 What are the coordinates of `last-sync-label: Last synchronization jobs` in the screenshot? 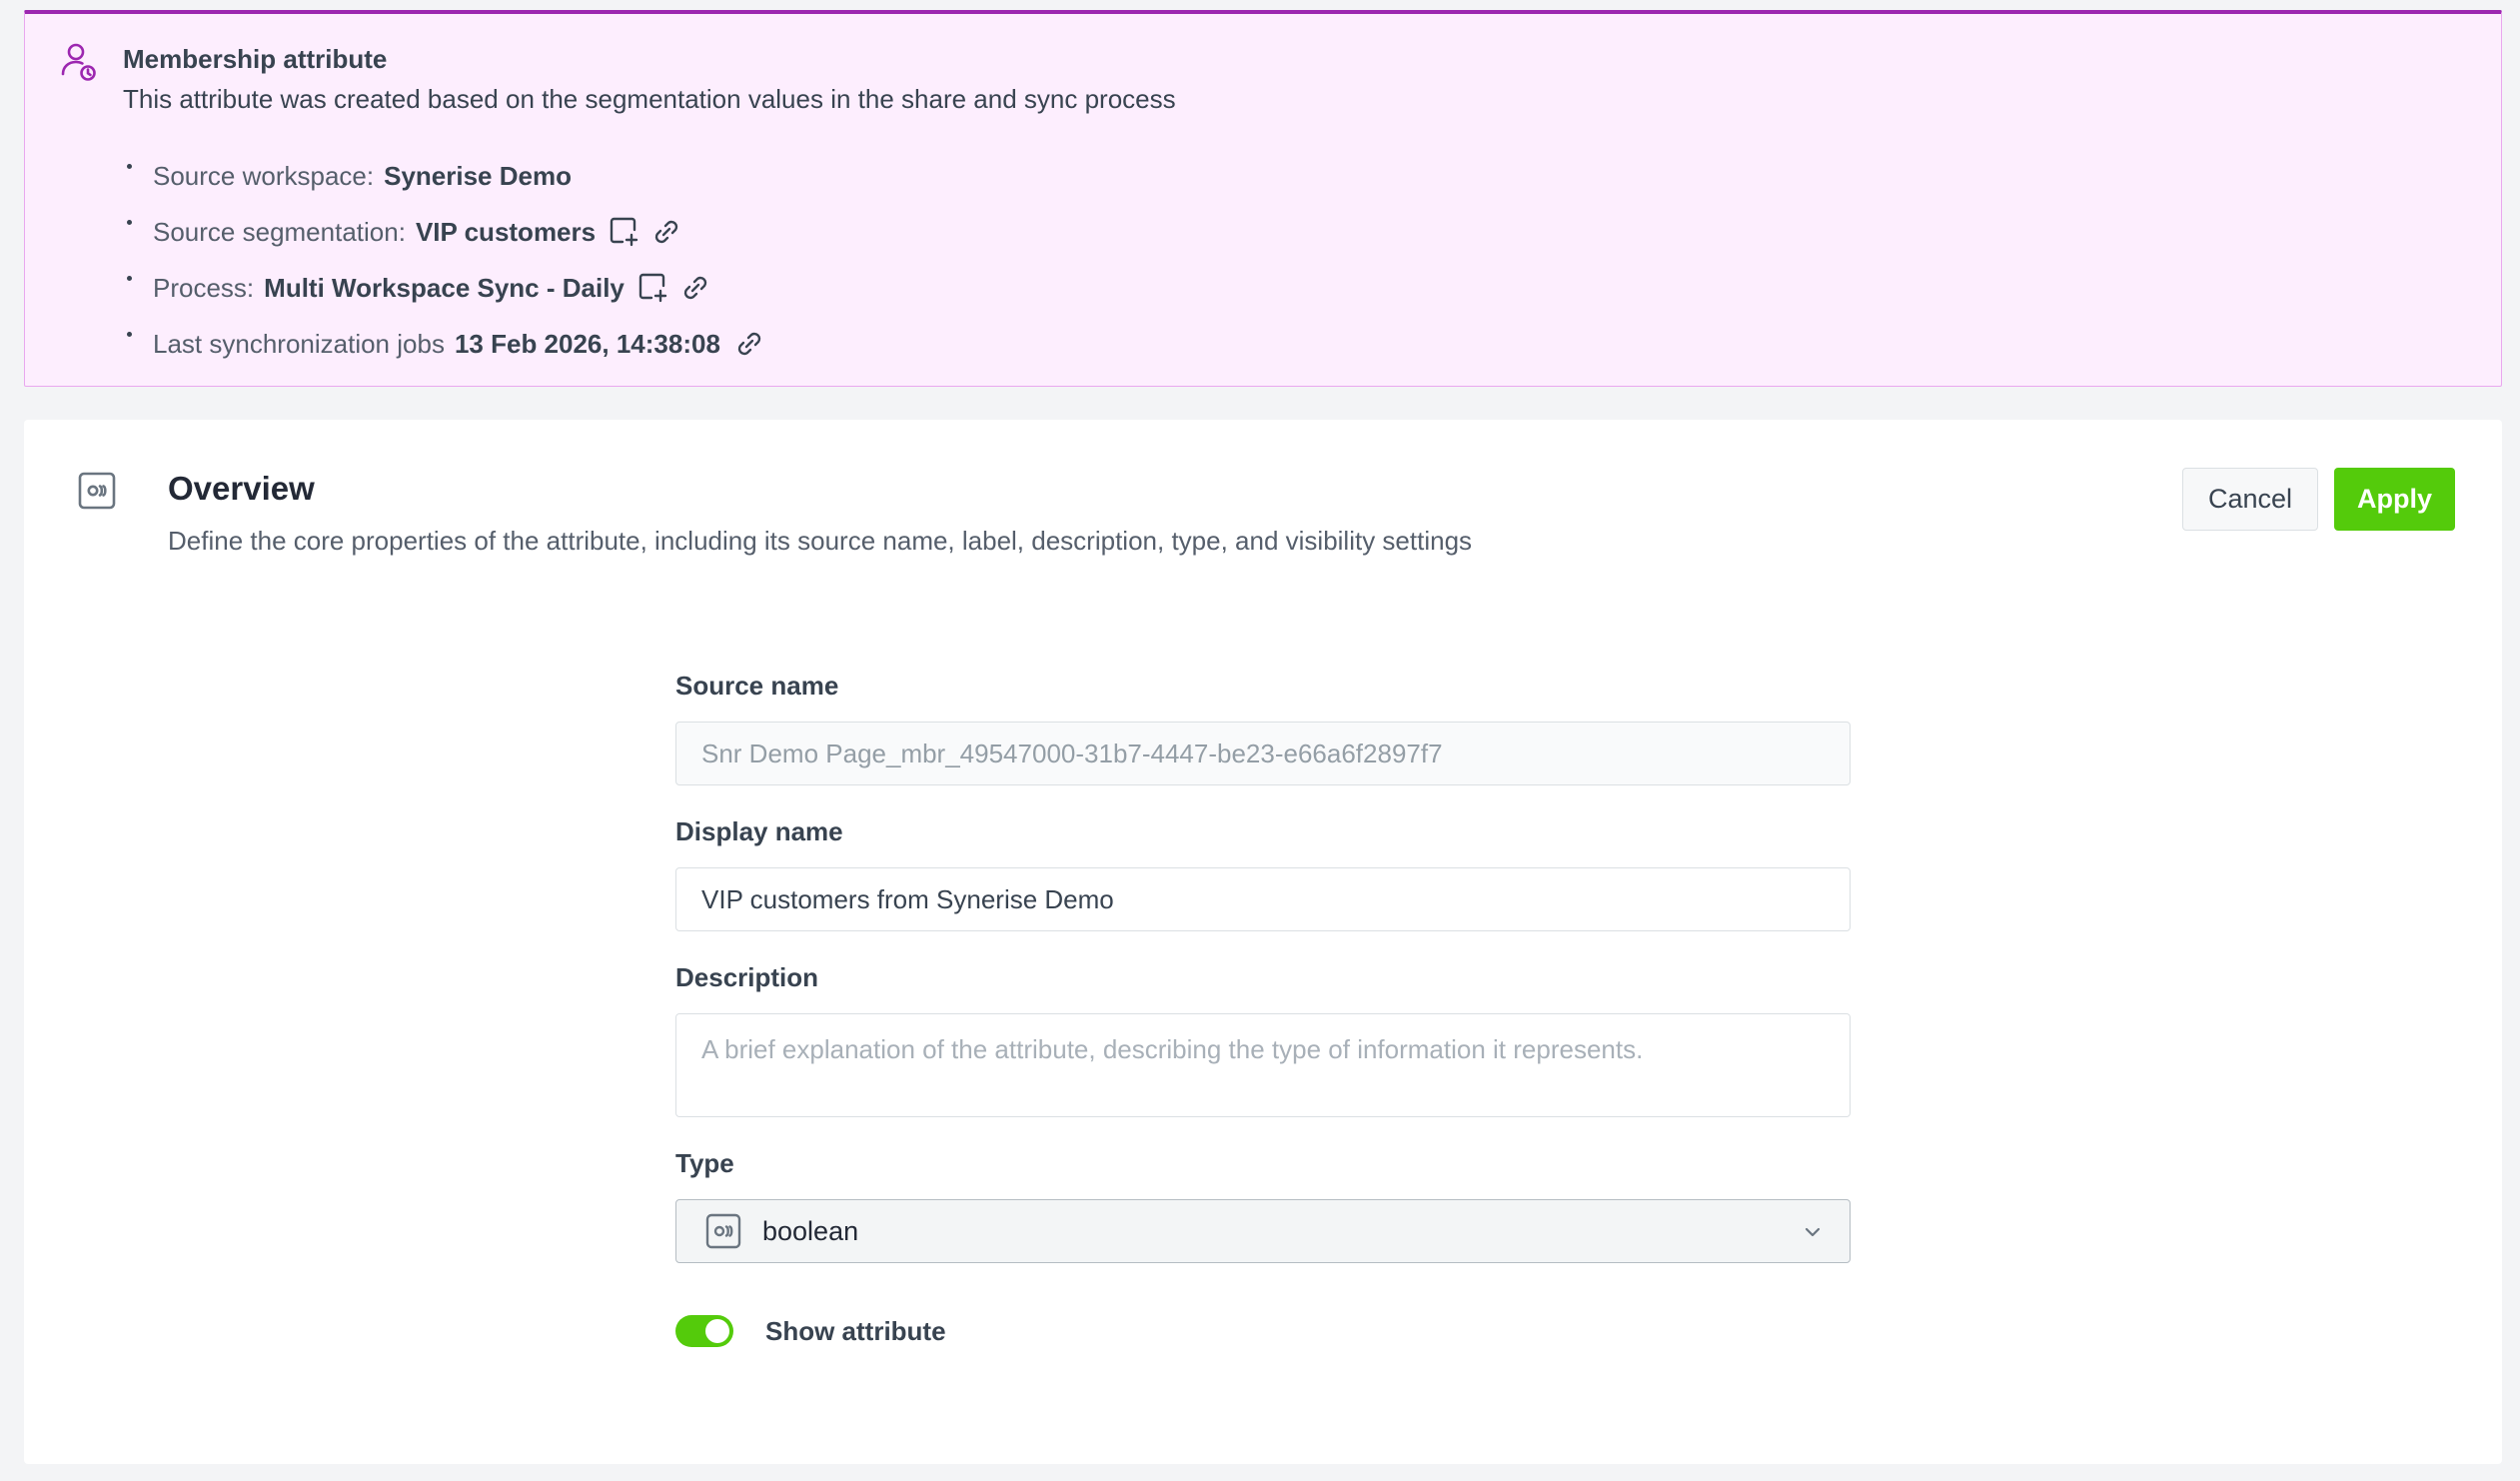 It's located at (299, 343).